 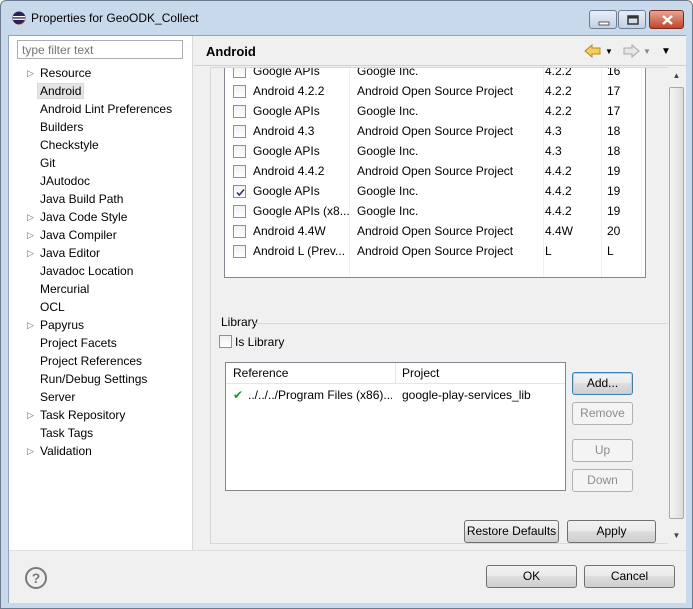 I want to click on tree-item: ▷ Task Repository, so click(x=100, y=415).